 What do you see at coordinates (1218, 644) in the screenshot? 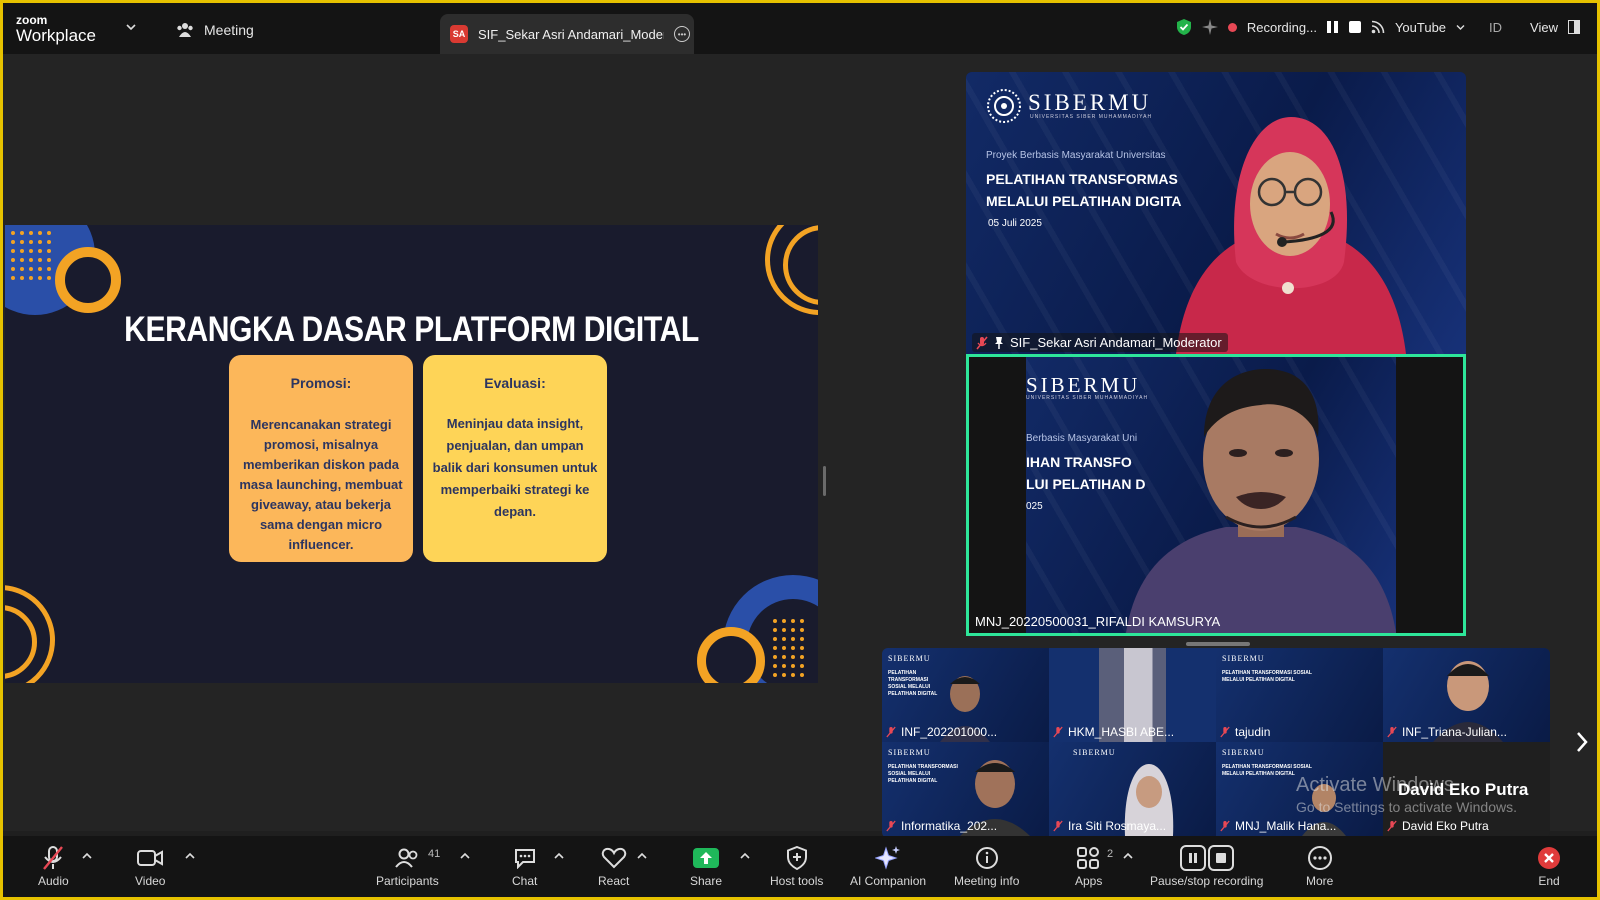
I see `gallery-resize-handle` at bounding box center [1218, 644].